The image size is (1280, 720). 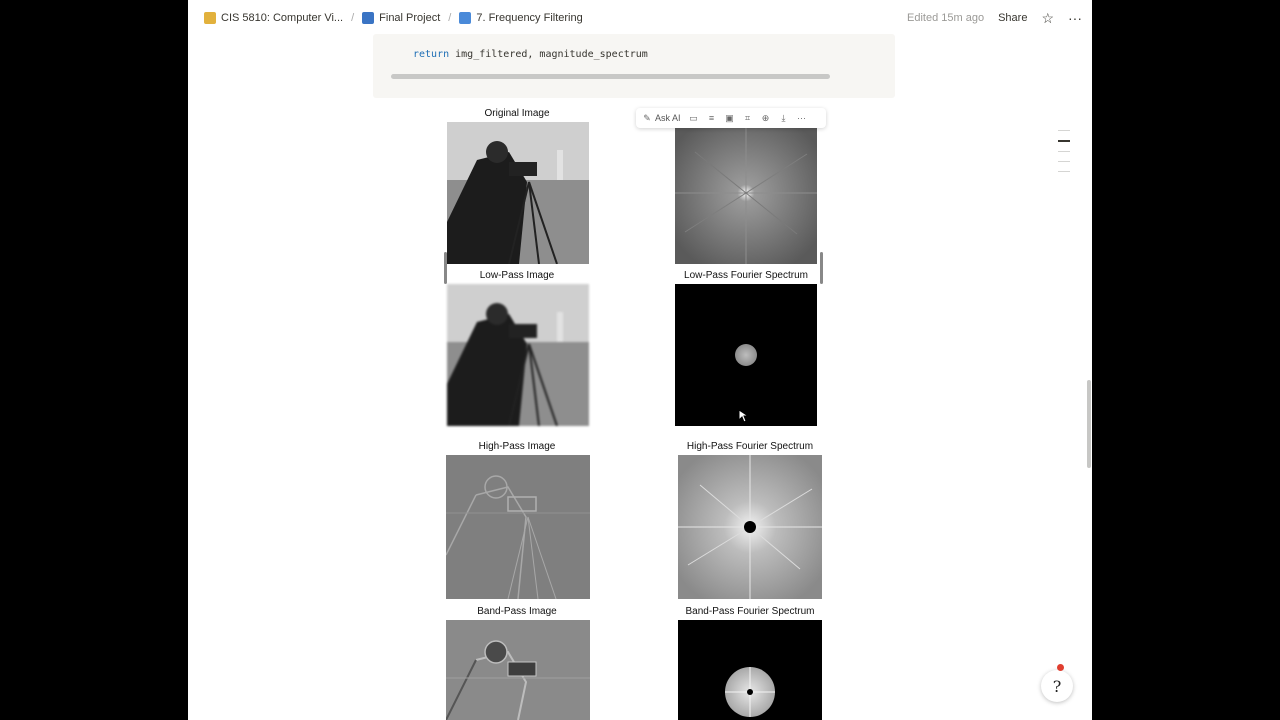 What do you see at coordinates (748, 118) in the screenshot?
I see `crop-icon: ⌗` at bounding box center [748, 118].